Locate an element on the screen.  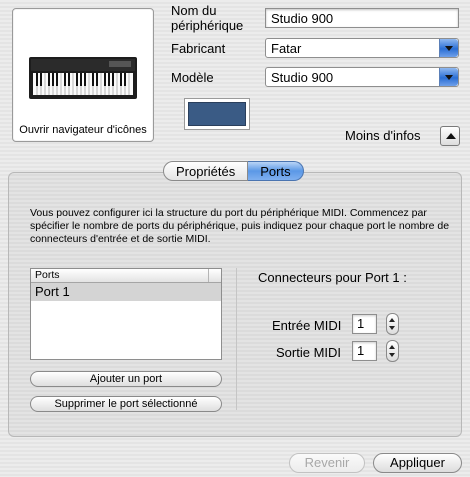
manufacturer-popup: Fatar is located at coordinates (362, 48).